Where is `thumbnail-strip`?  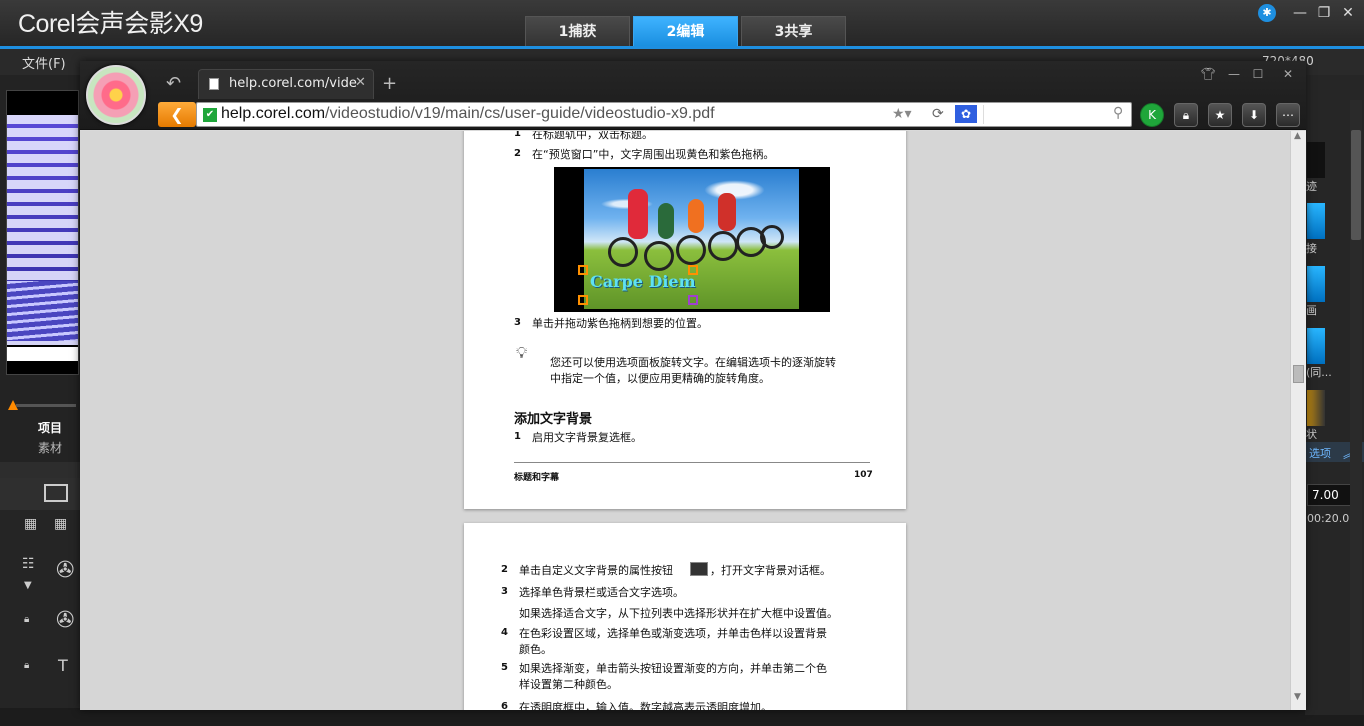
thumbnail-strip is located at coordinates (42, 354).